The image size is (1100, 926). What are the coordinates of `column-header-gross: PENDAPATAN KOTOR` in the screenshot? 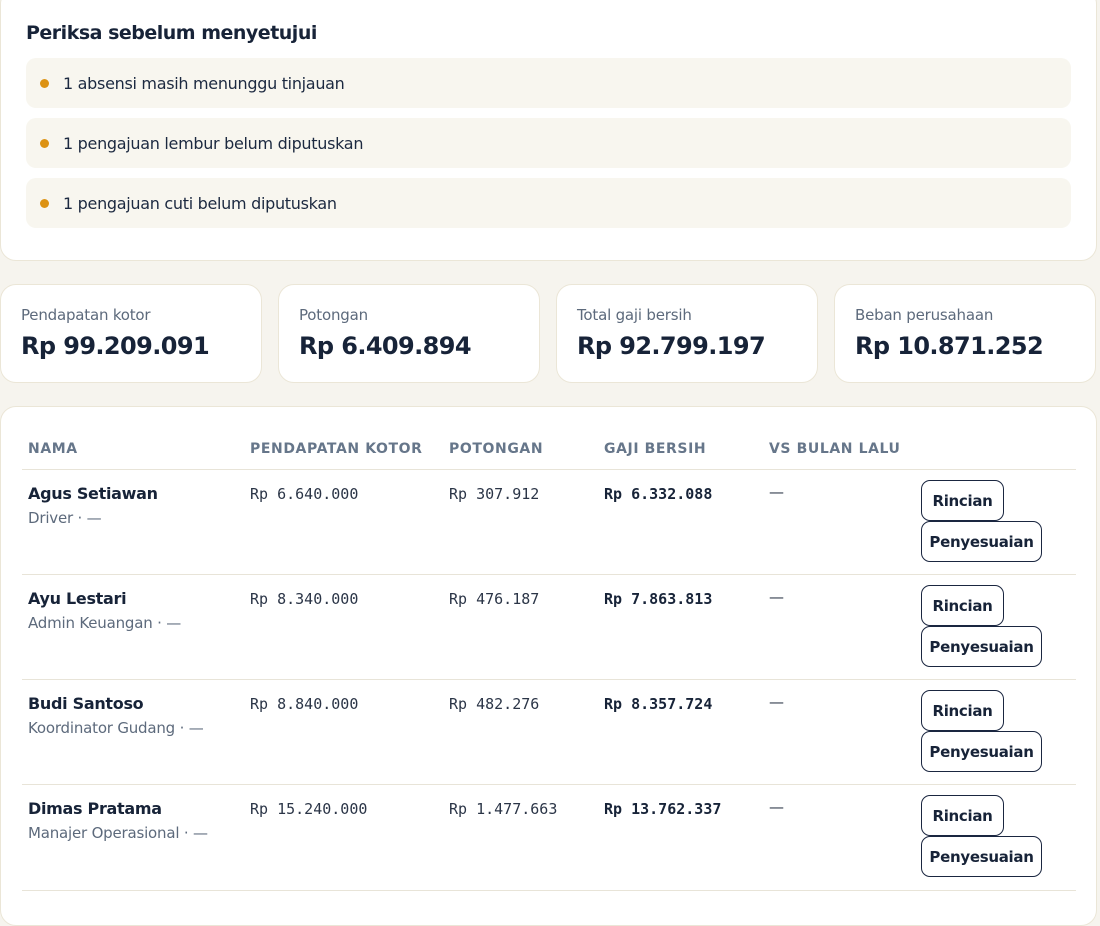 It's located at (336, 449).